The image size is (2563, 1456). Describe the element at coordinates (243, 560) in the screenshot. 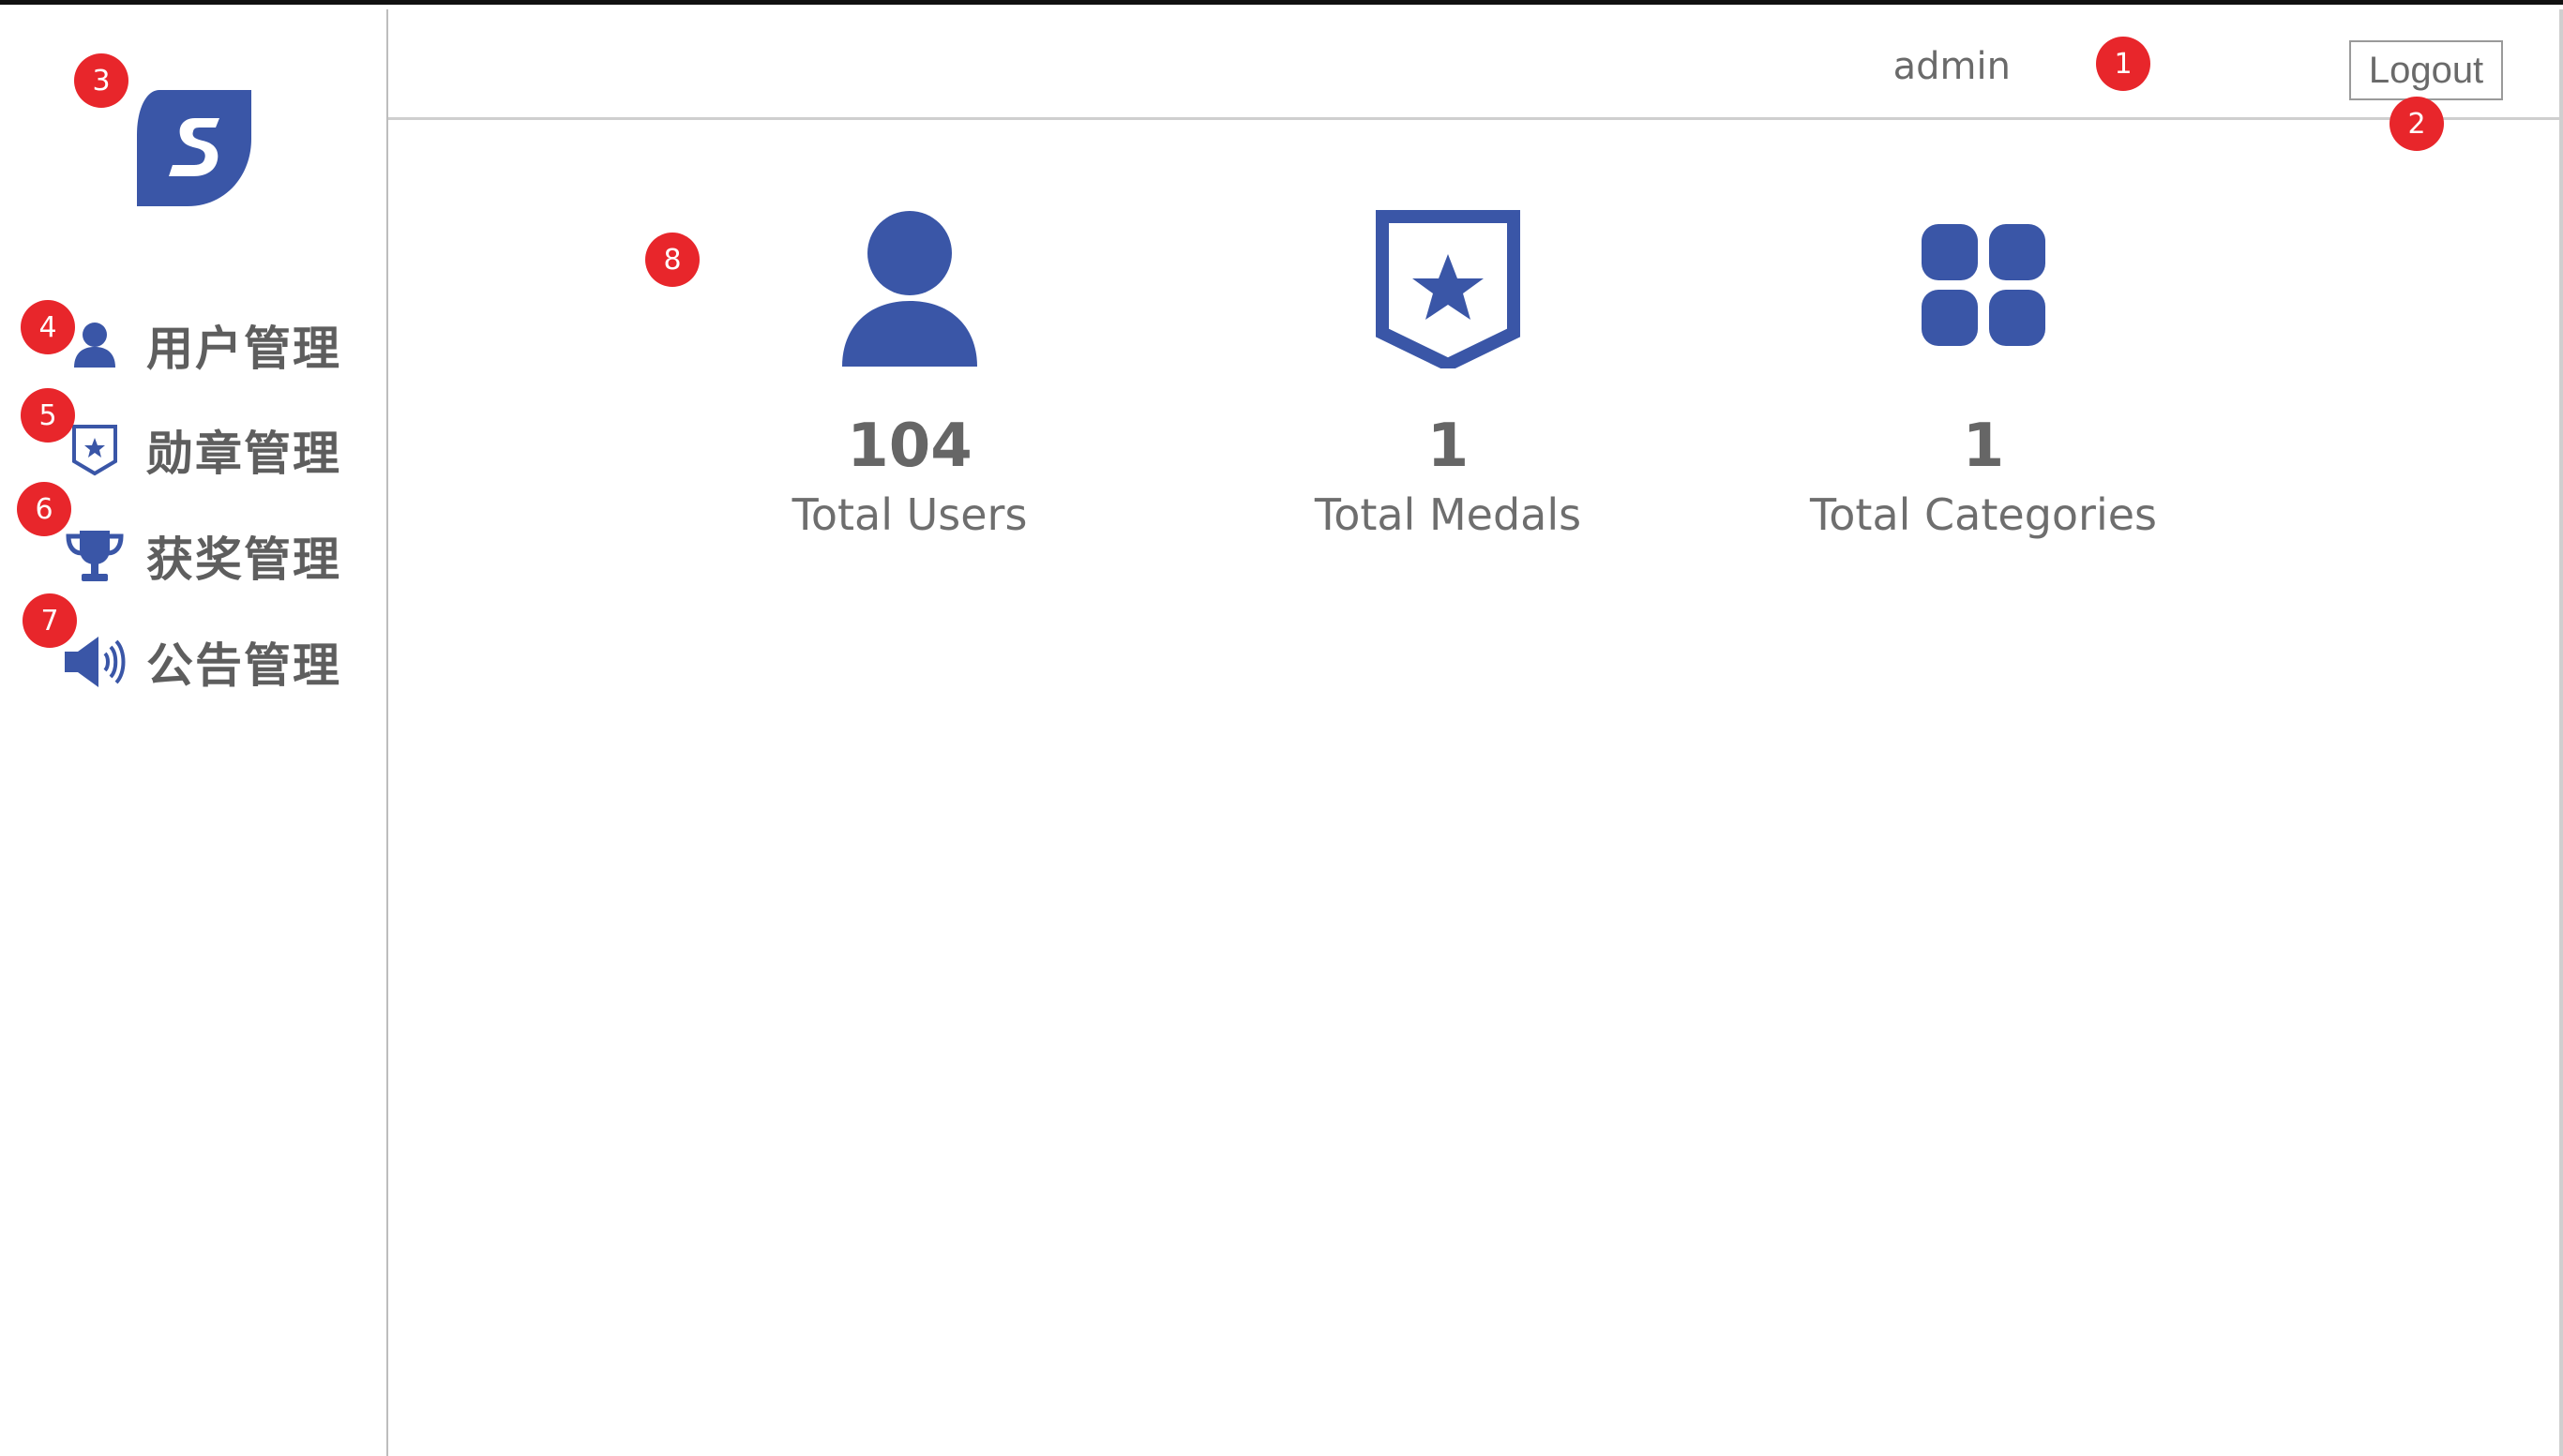

I see `sidebar-item-label: 获奖管理` at that location.